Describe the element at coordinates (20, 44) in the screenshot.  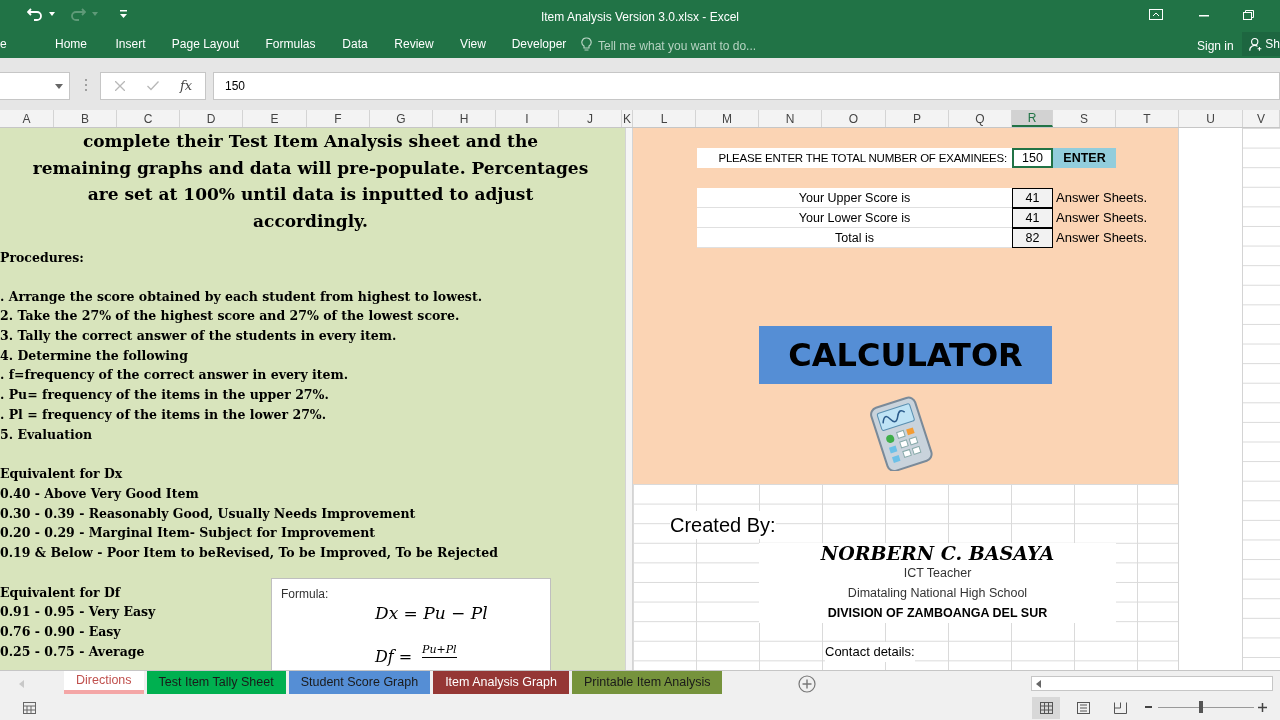
I see `ribbon-tab: e` at that location.